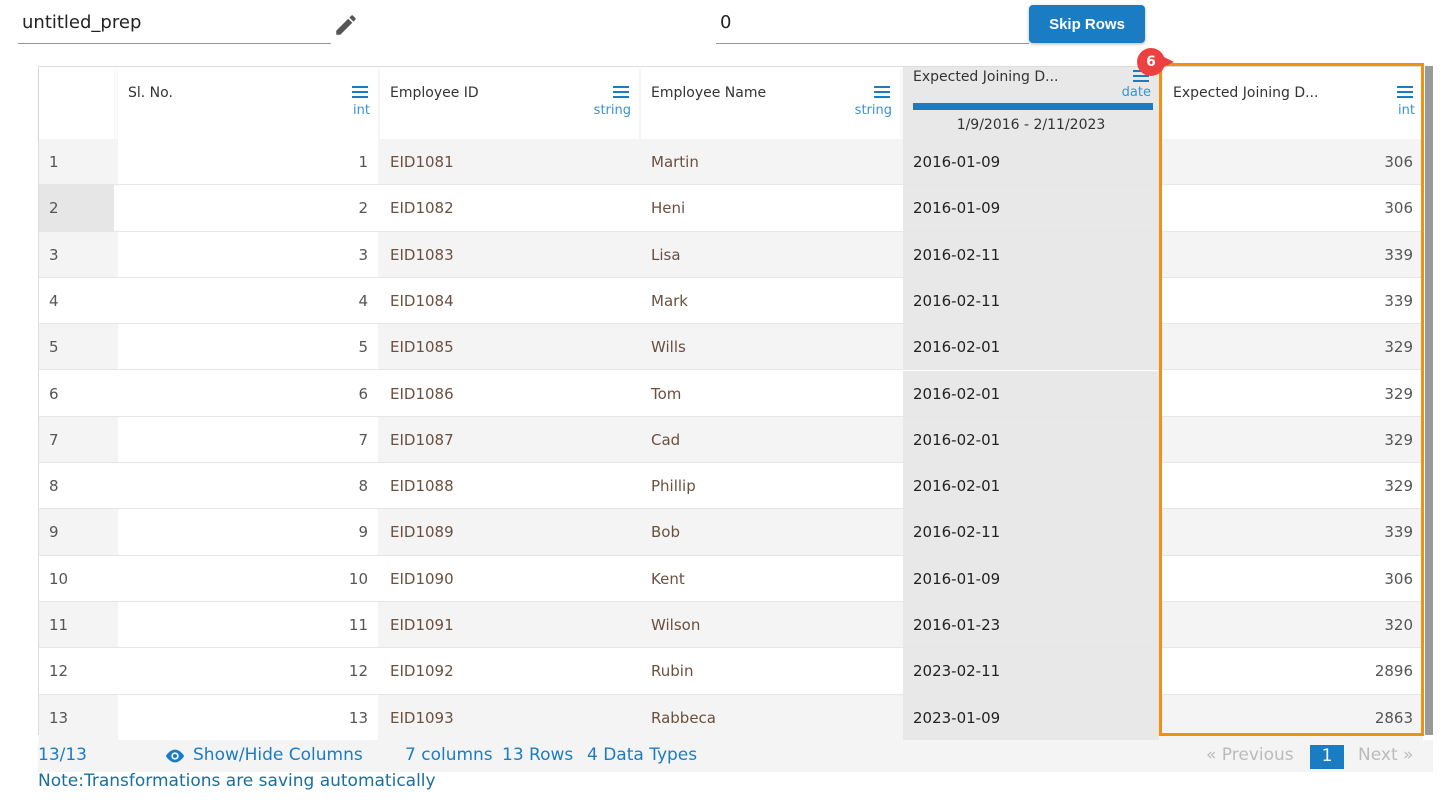  What do you see at coordinates (248, 208) in the screenshot?
I see `cell-sl-no: 2` at bounding box center [248, 208].